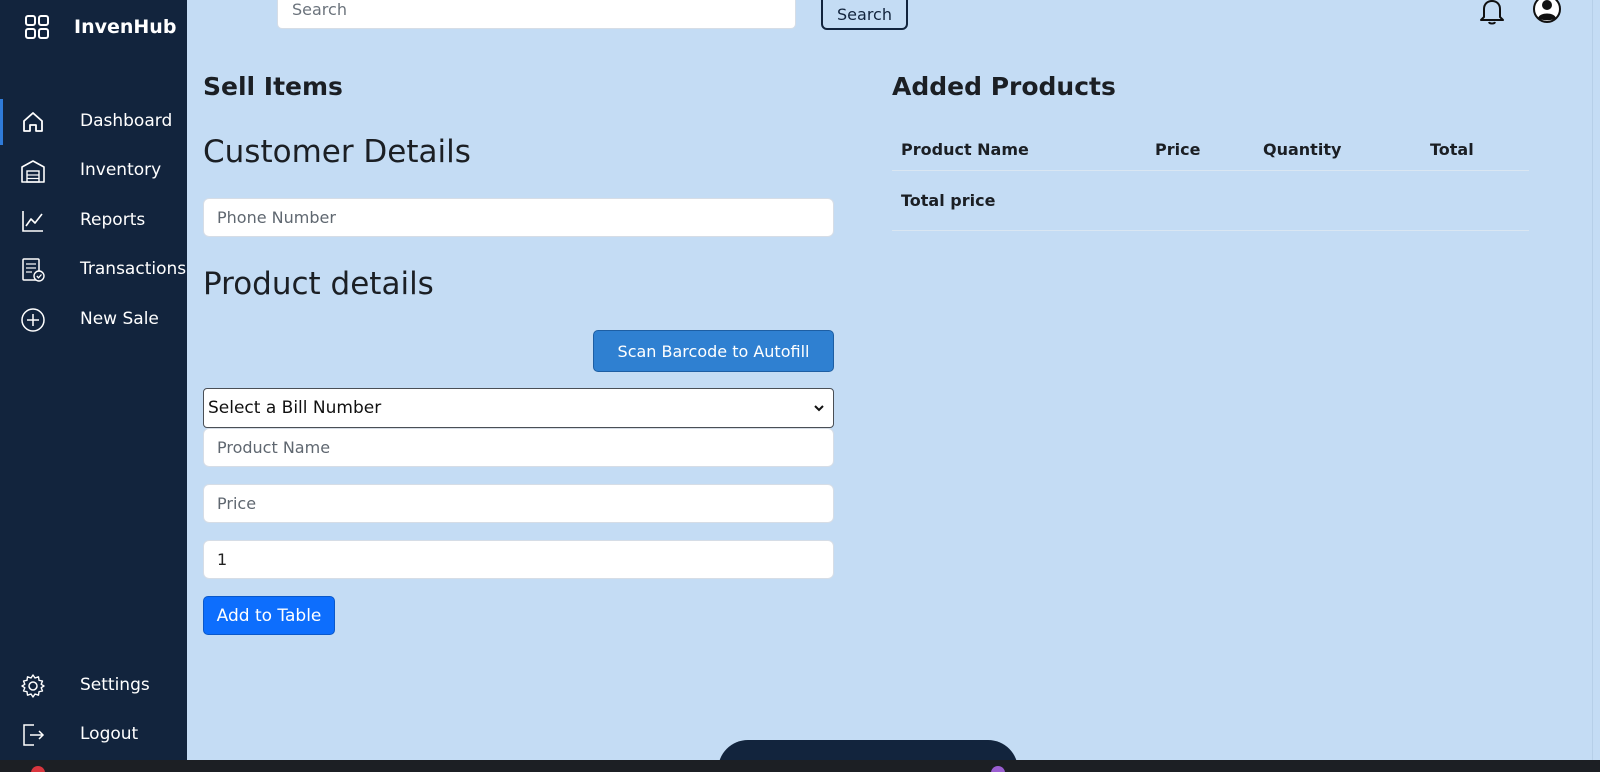 The height and width of the screenshot is (772, 1600). What do you see at coordinates (1547, 12) in the screenshot?
I see `user-avatar-icon` at bounding box center [1547, 12].